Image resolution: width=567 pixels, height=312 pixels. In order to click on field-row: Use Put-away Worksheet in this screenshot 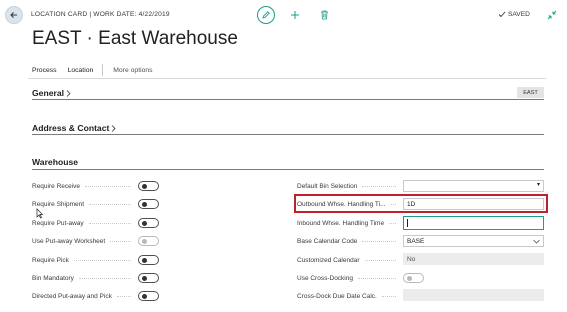, I will do `click(84, 241)`.